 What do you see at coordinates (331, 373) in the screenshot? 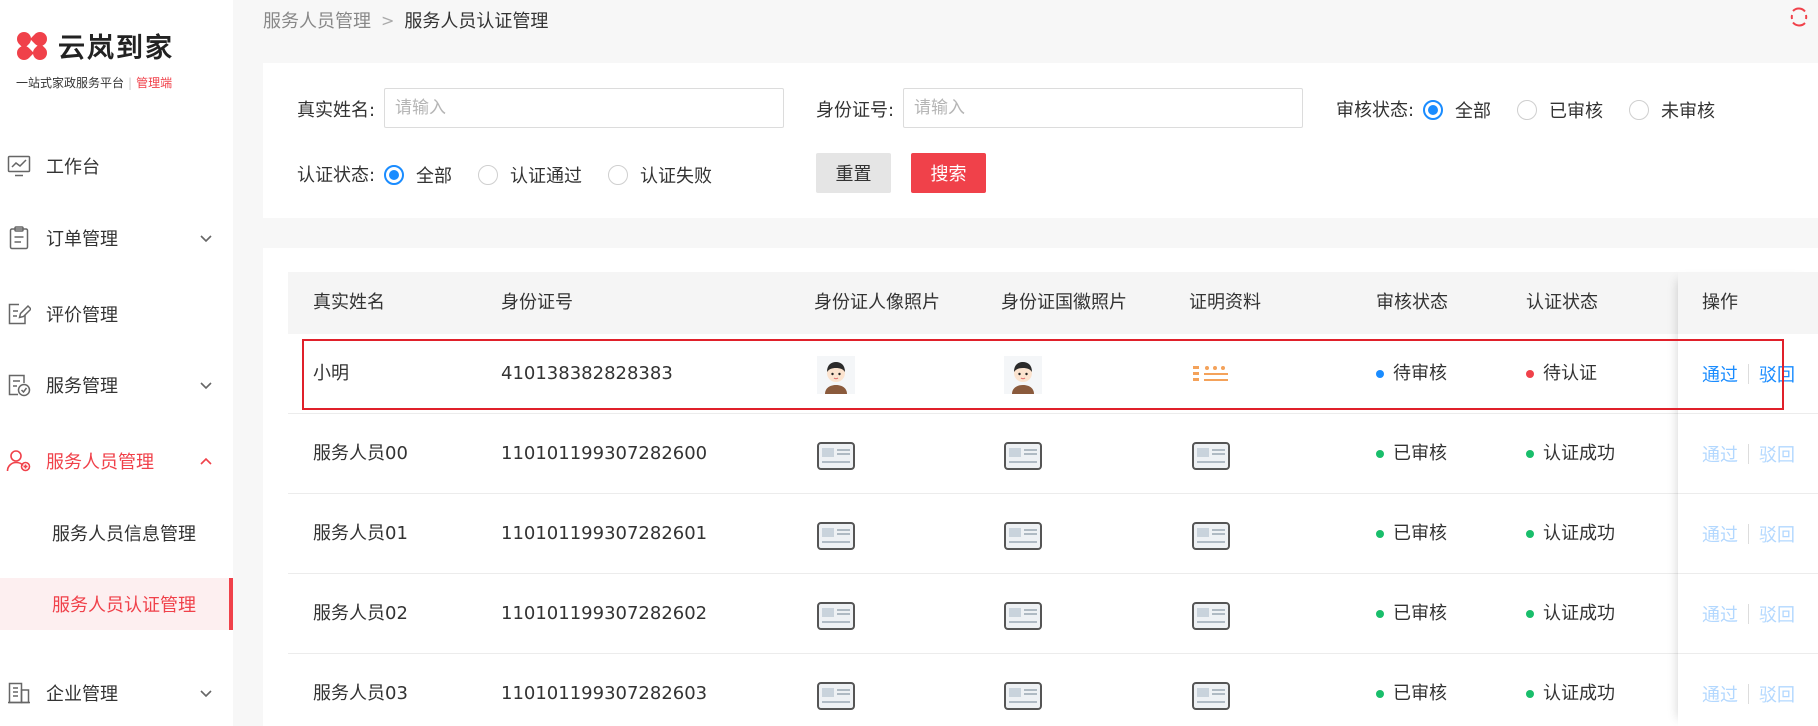
I see `cell-name: 小明` at bounding box center [331, 373].